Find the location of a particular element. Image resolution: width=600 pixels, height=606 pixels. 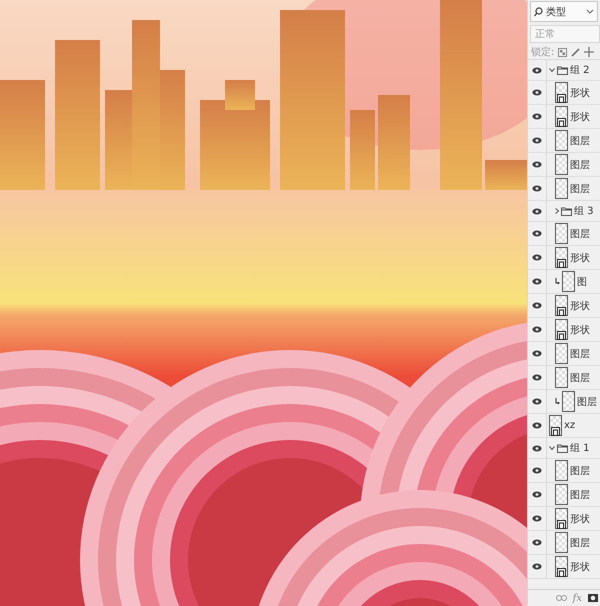

brush-icon is located at coordinates (575, 52).